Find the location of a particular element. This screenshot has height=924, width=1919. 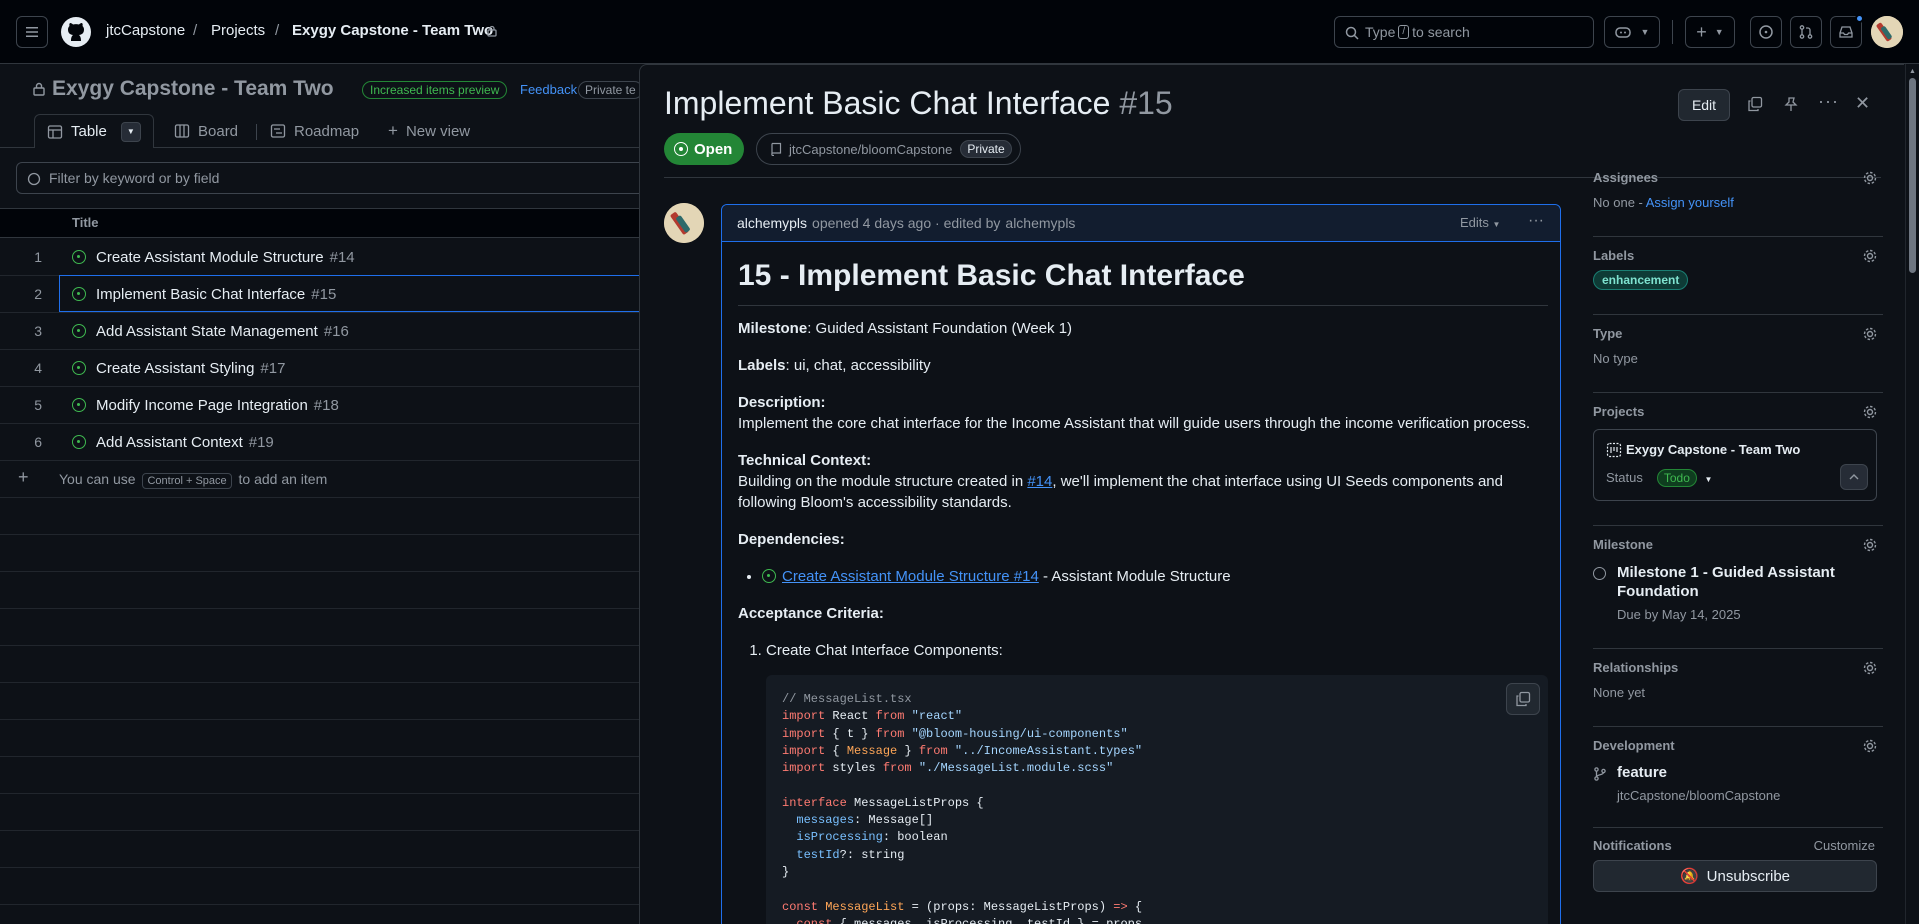

customize-link: Customize is located at coordinates (1844, 845).